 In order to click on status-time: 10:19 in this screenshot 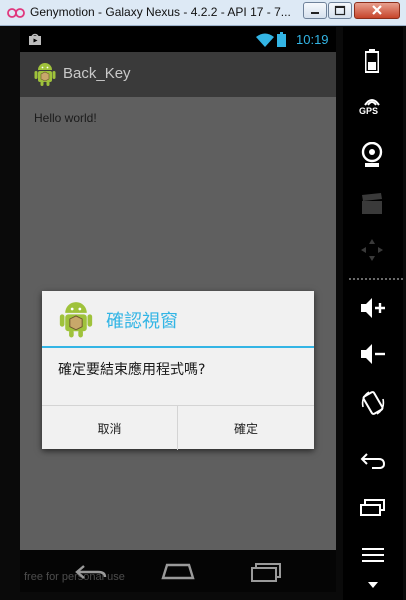, I will do `click(312, 39)`.